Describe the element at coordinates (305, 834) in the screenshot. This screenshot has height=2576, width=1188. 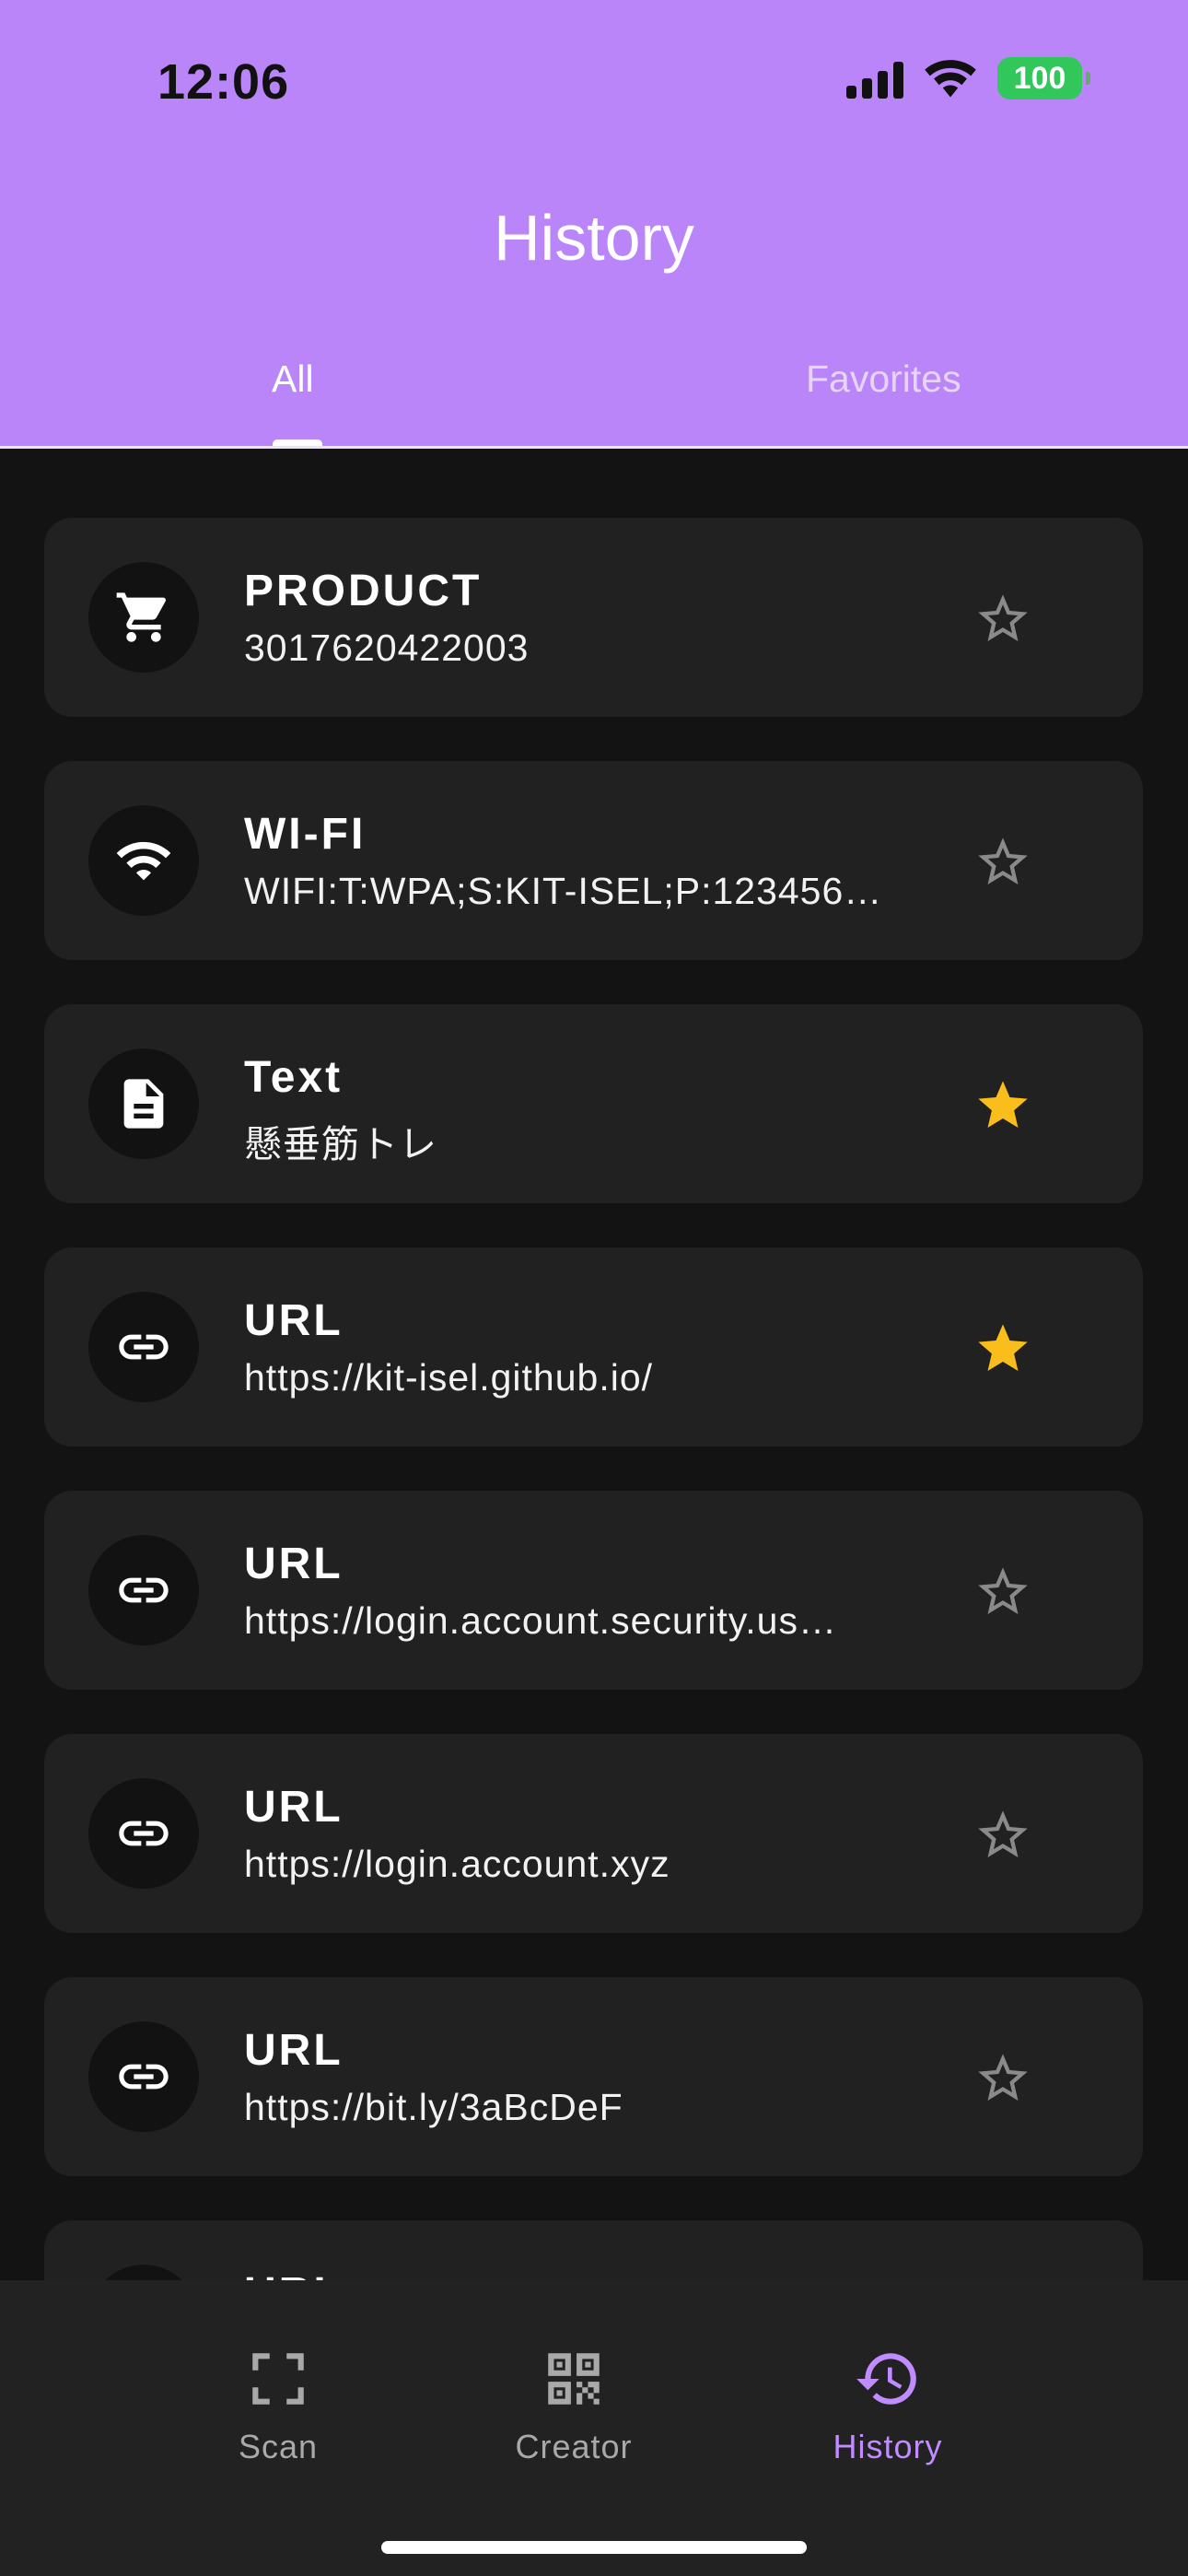
I see `item-type: WI-FI` at that location.